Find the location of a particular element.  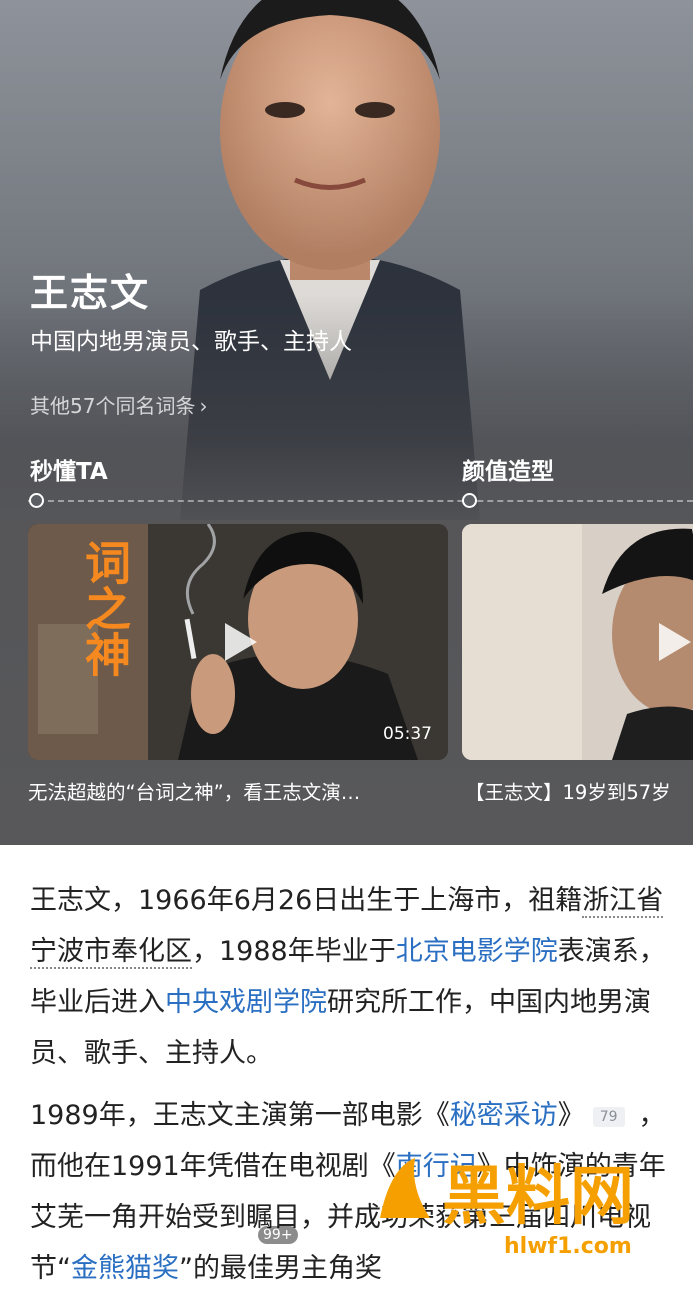

timeline-line is located at coordinates (360, 502).